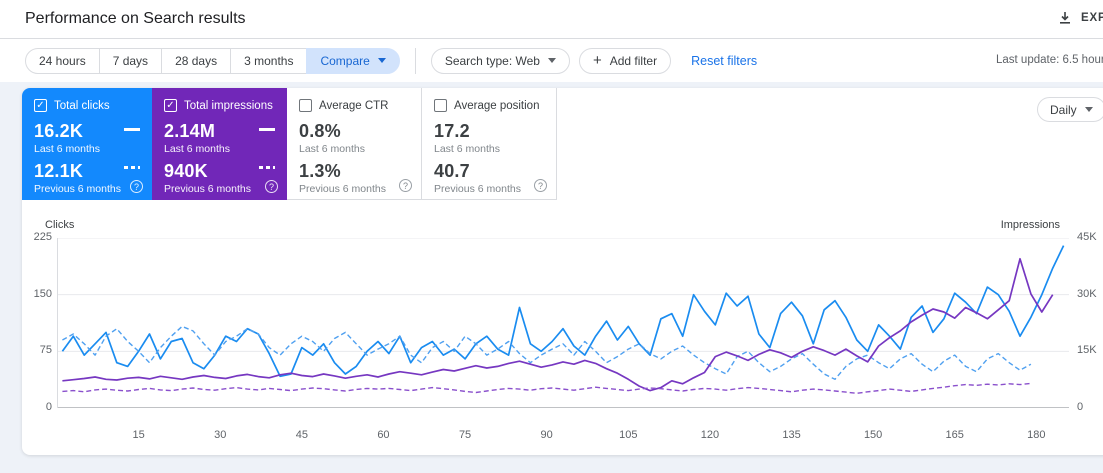 Image resolution: width=1103 pixels, height=473 pixels. Describe the element at coordinates (1036, 435) in the screenshot. I see `x-axis-tick-label: 180` at that location.